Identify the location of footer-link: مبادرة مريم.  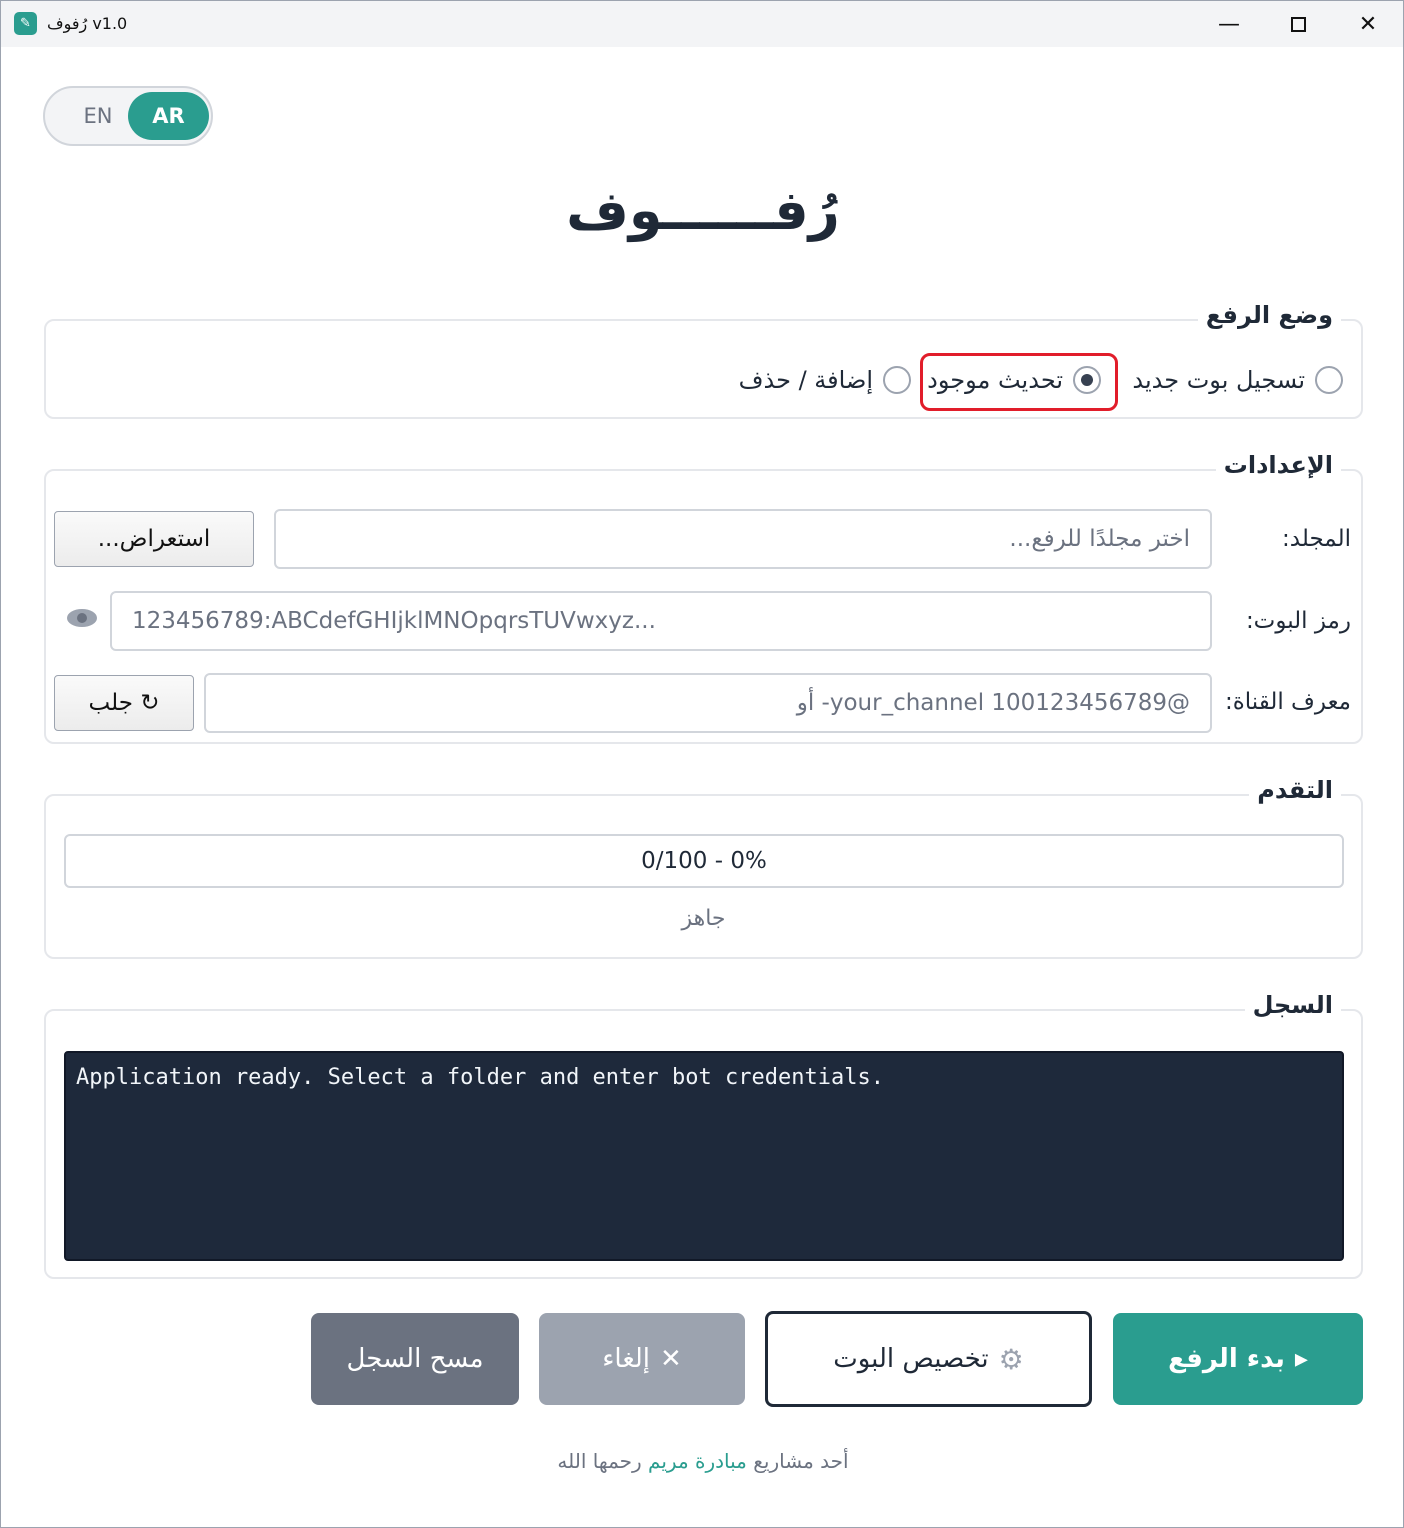
(697, 1461).